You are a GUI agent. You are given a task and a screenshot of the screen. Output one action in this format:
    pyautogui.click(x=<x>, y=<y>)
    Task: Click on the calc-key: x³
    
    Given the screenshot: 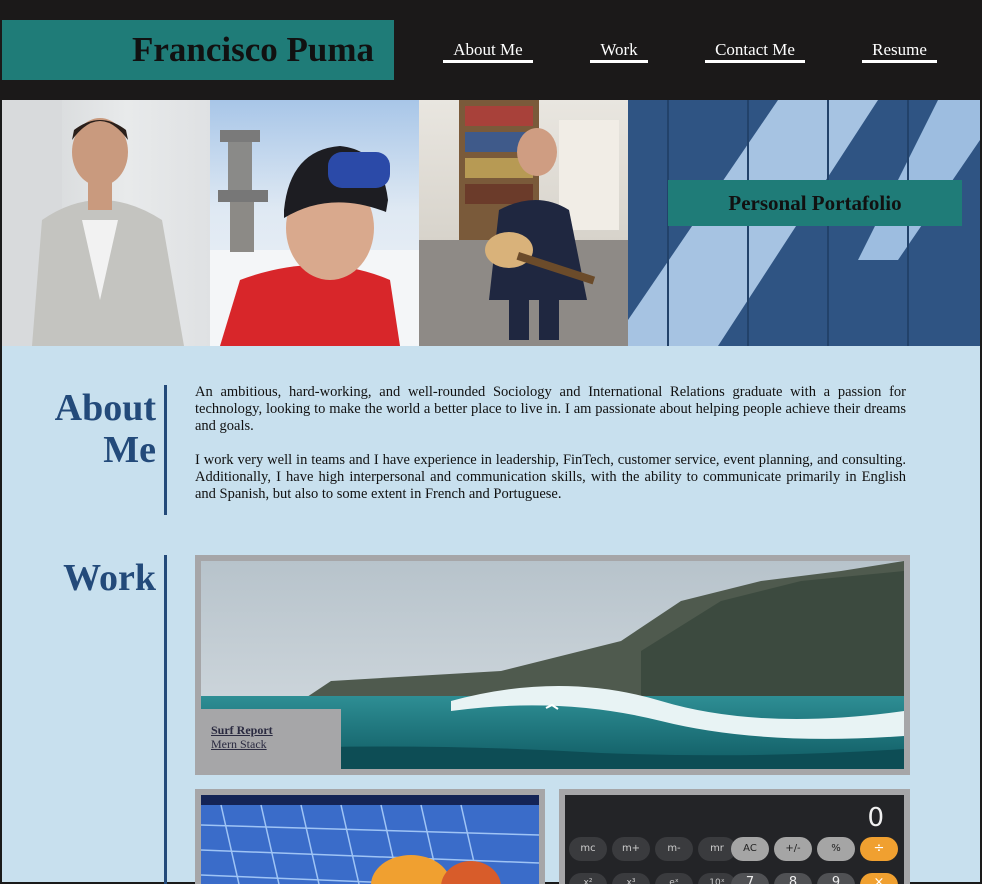 What is the action you would take?
    pyautogui.click(x=631, y=878)
    